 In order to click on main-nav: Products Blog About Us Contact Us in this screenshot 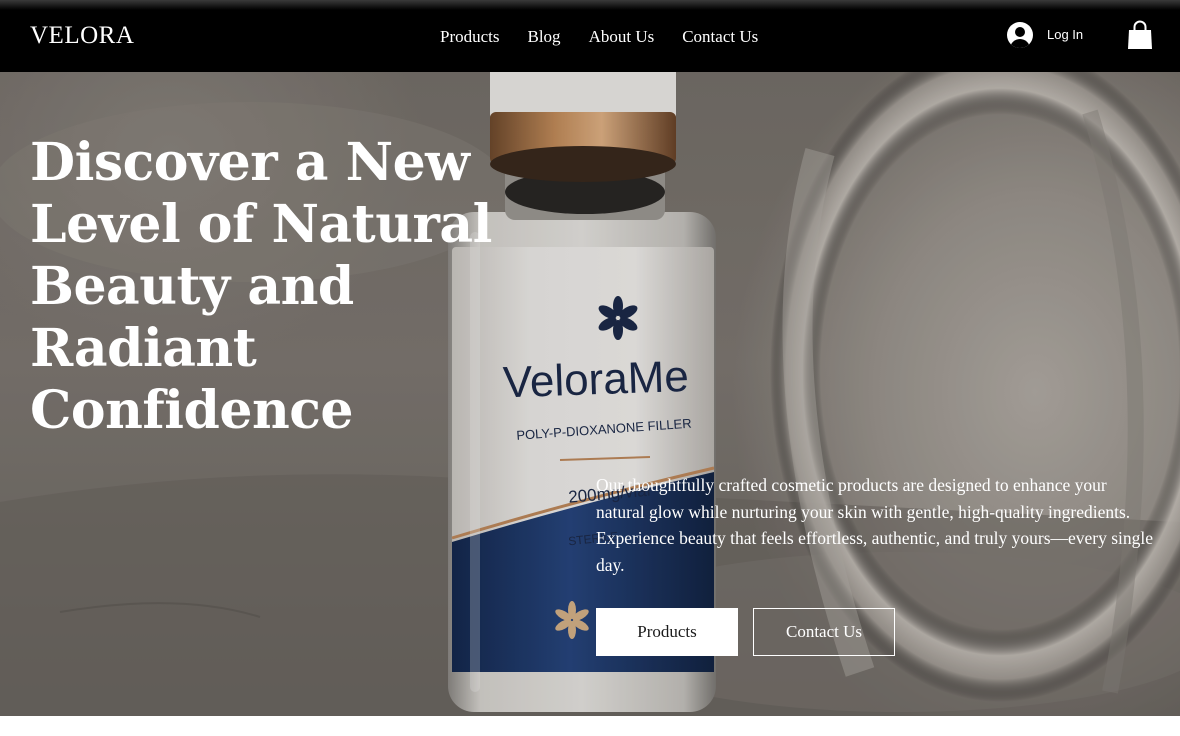, I will do `click(599, 37)`.